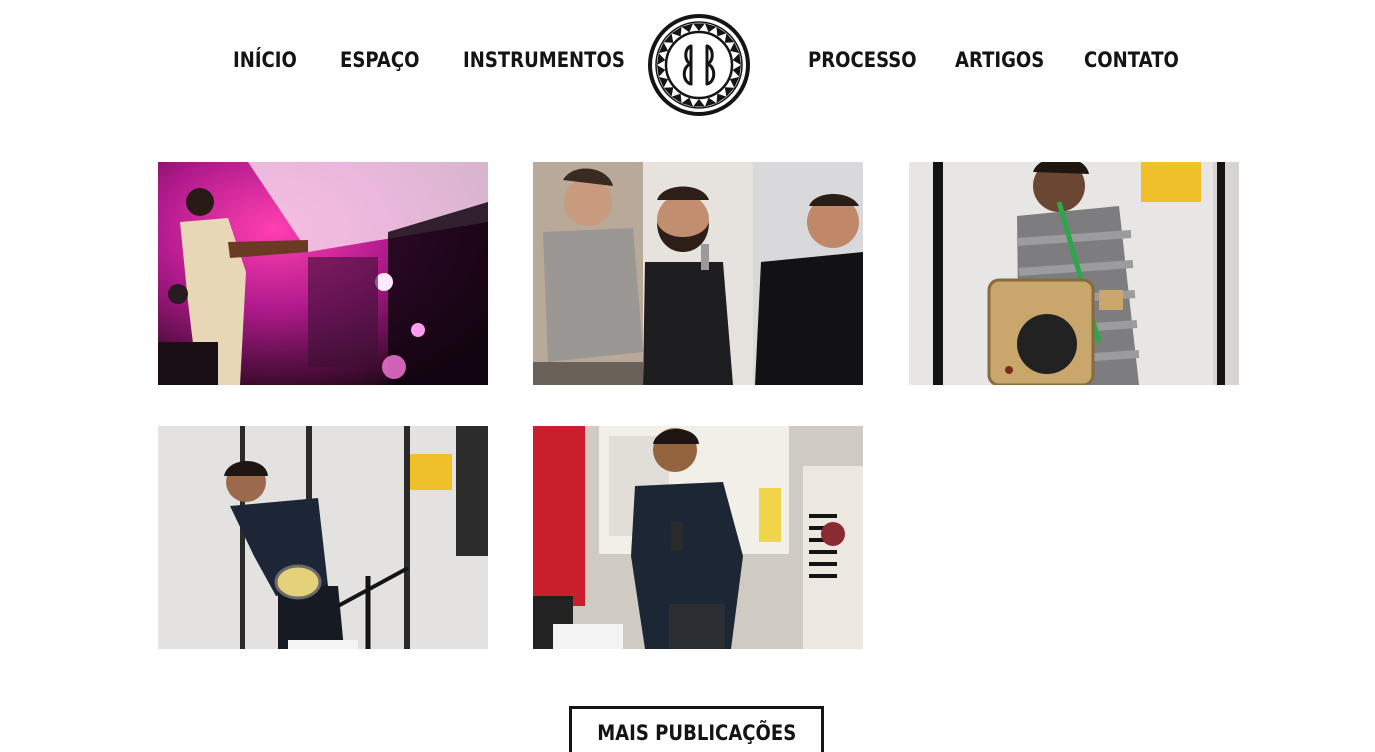  What do you see at coordinates (696, 733) in the screenshot?
I see `more-posts-label: MAIS PUBLICAÇÕES` at bounding box center [696, 733].